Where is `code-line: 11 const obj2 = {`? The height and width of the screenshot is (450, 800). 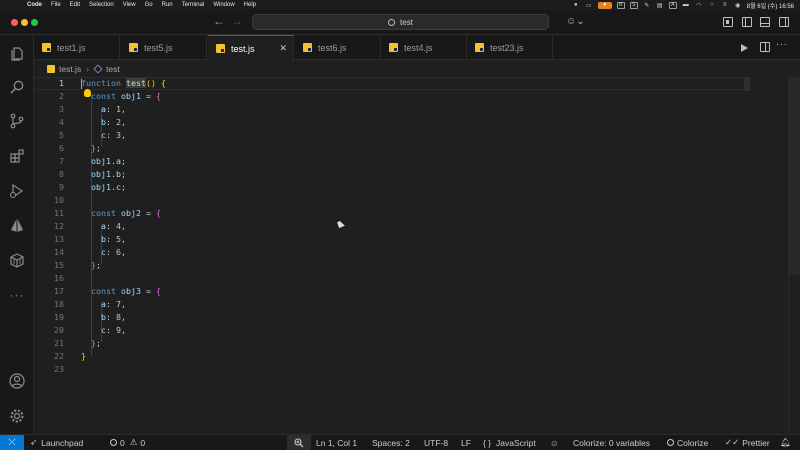
code-line: 11 const obj2 = { is located at coordinates (389, 213).